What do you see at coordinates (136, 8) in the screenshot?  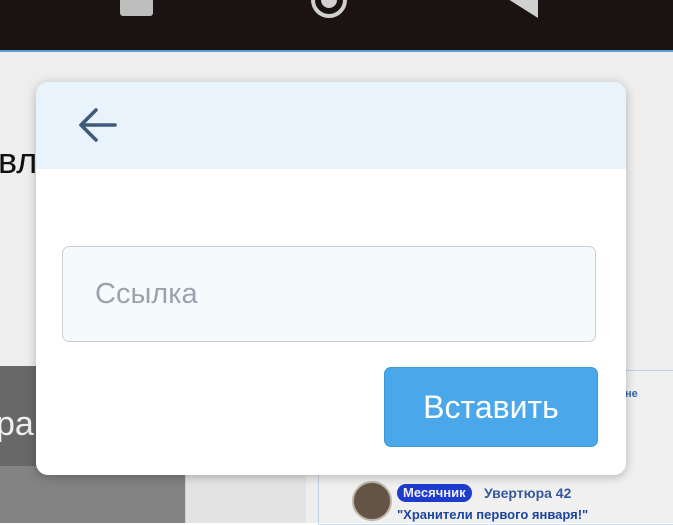 I see `recents-icon` at bounding box center [136, 8].